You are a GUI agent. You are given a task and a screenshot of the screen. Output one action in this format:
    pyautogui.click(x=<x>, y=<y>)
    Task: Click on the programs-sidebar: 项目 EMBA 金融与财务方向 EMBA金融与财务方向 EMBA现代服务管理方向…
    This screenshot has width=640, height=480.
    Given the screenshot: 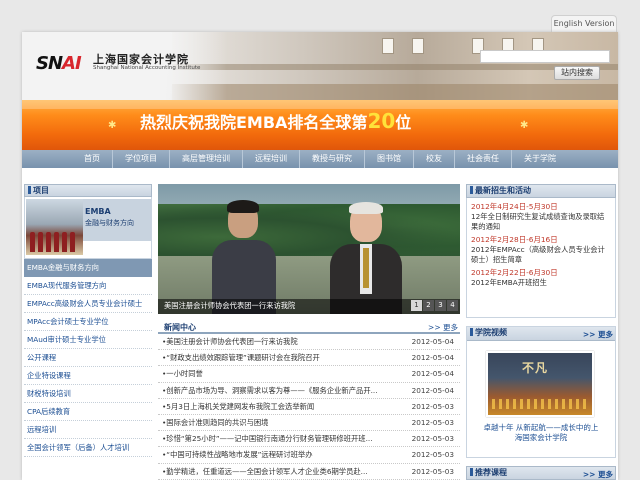 What is the action you would take?
    pyautogui.click(x=88, y=332)
    